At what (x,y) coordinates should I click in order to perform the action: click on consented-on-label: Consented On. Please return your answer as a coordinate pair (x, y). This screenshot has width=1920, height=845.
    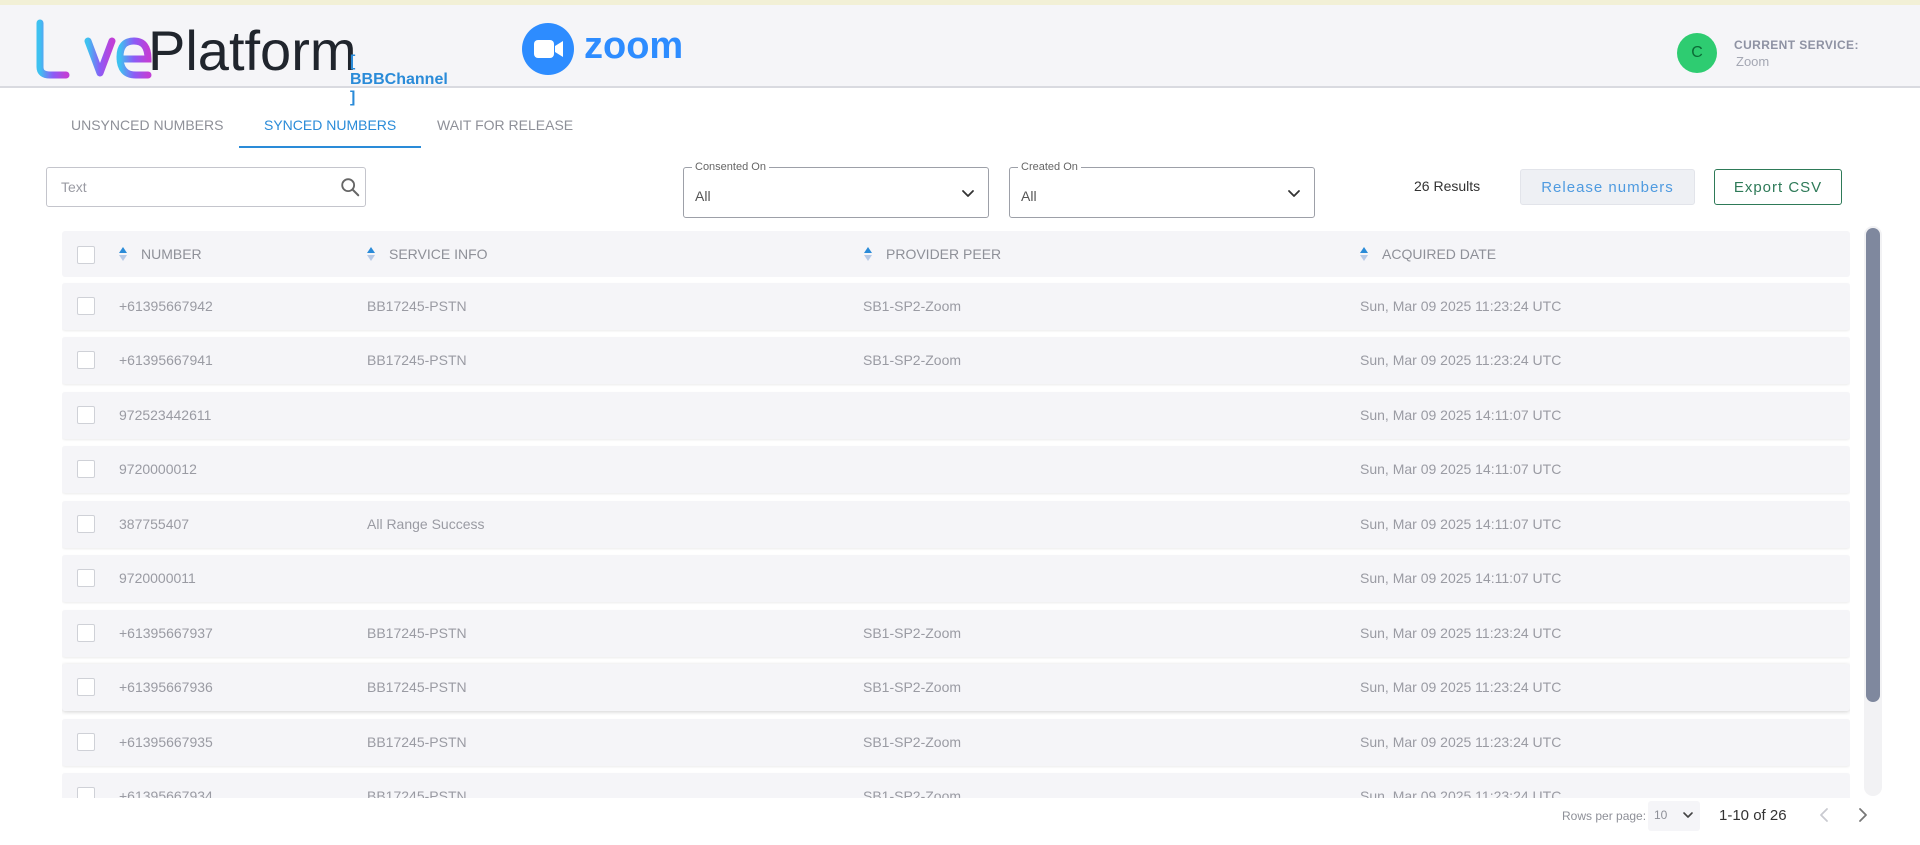
    Looking at the image, I should click on (730, 167).